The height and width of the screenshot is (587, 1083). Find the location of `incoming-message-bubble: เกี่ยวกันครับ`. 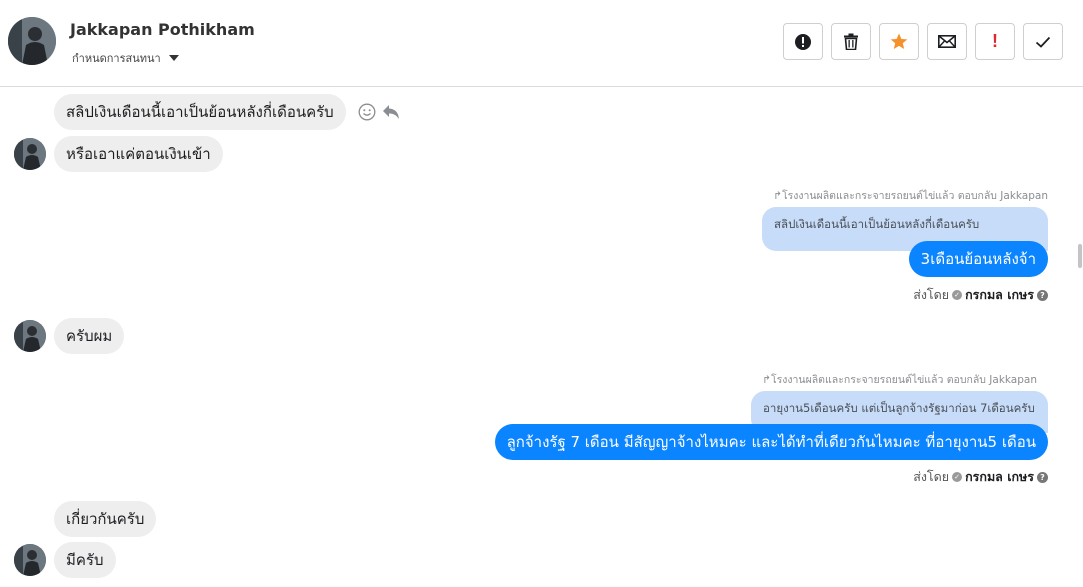

incoming-message-bubble: เกี่ยวกันครับ is located at coordinates (105, 519).